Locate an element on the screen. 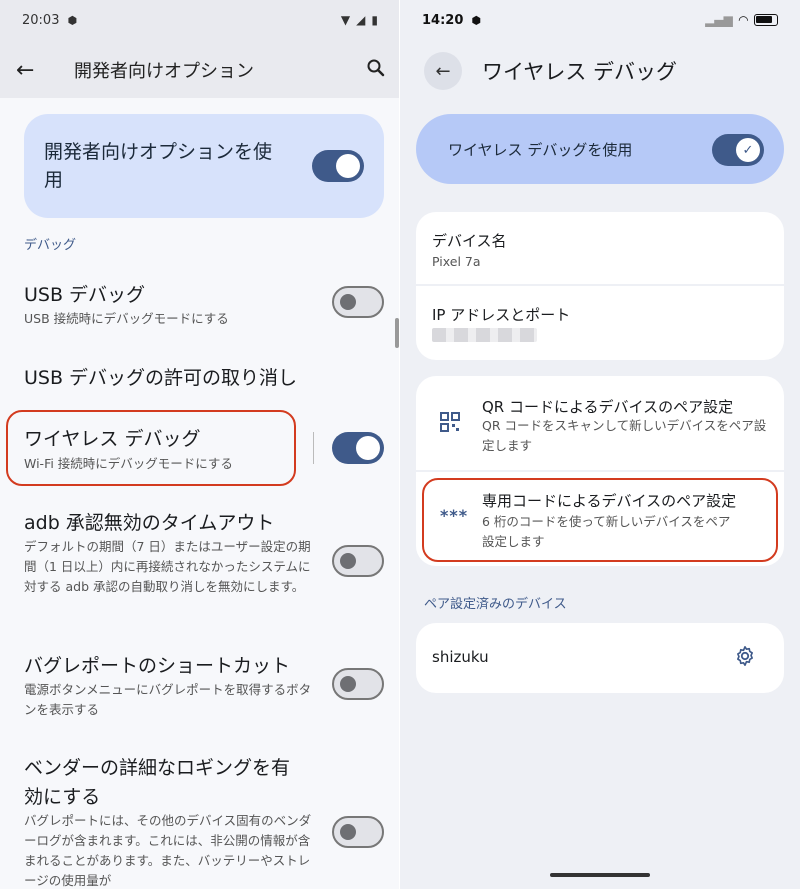  page-title: ワイヤレス デバッグ is located at coordinates (580, 72).